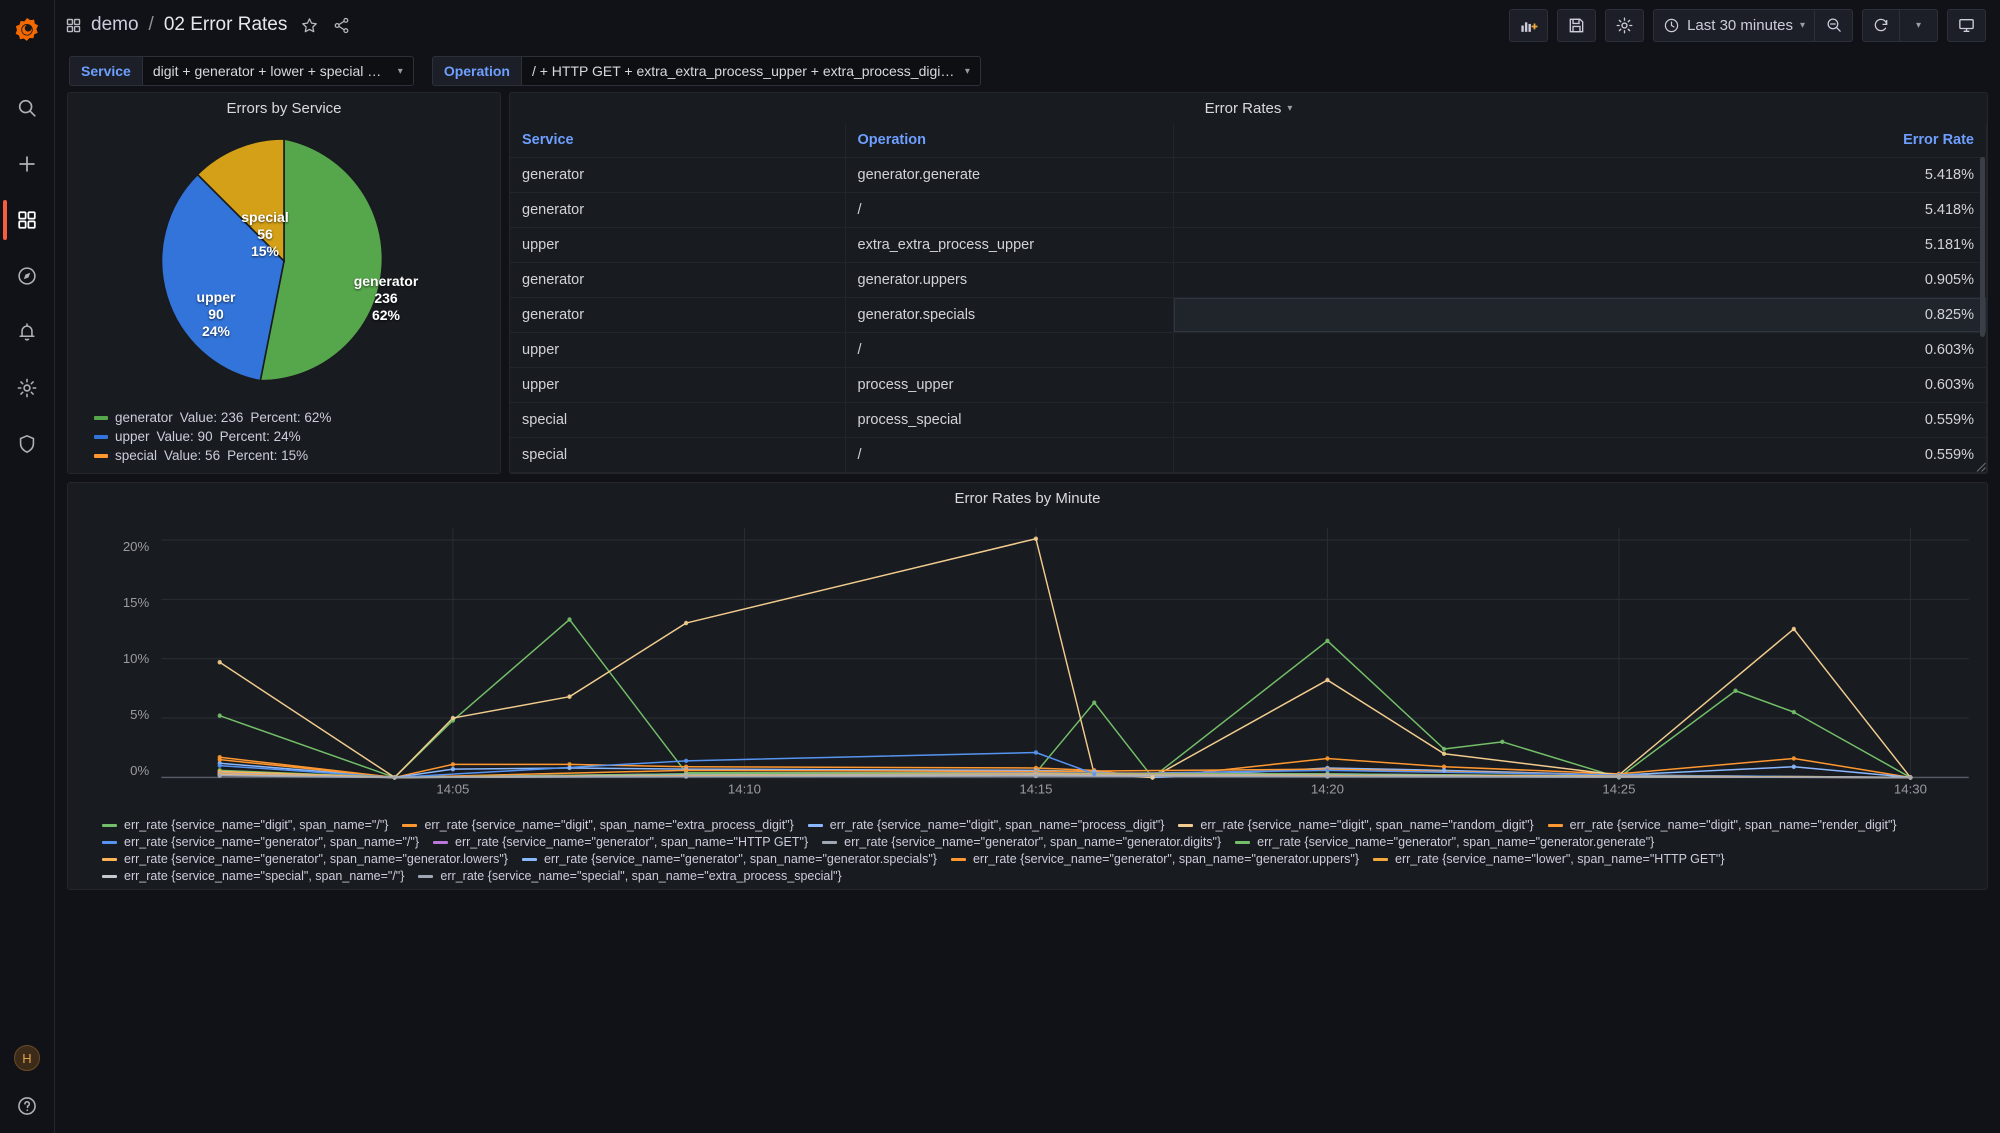  Describe the element at coordinates (1248, 280) in the screenshot. I see `table-row: generator generator.uppers 0.905%` at that location.